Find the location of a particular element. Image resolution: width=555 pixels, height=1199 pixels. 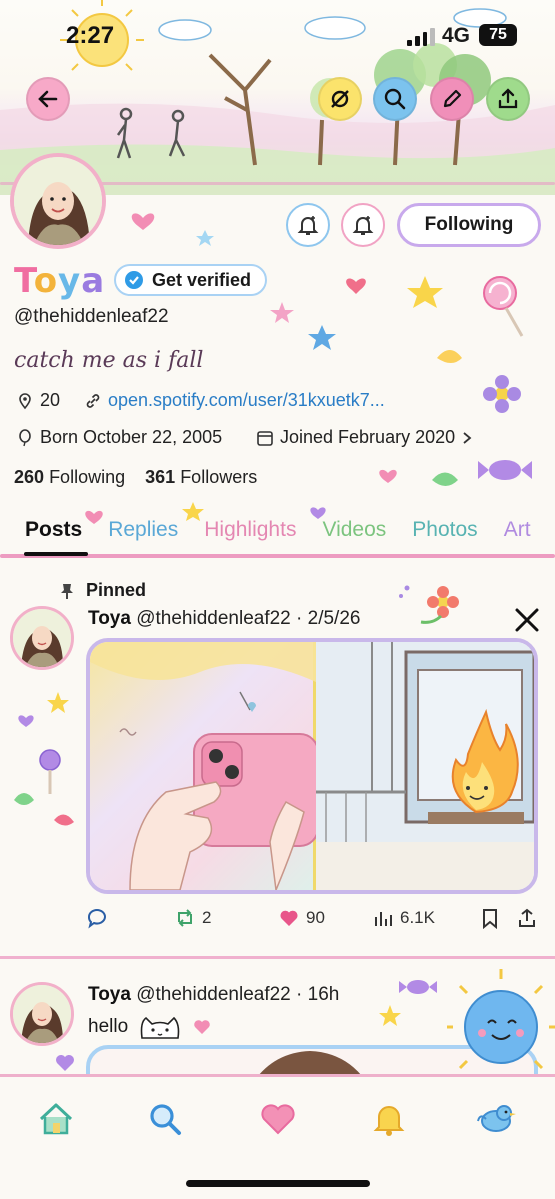

like-button: 90 is located at coordinates (325, 918).